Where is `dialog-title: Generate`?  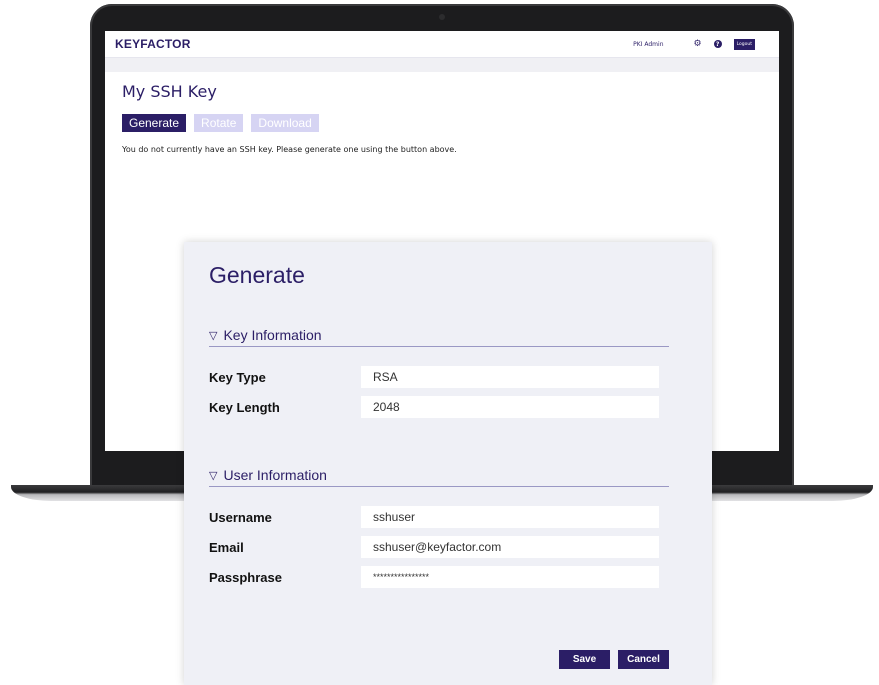
dialog-title: Generate is located at coordinates (257, 275).